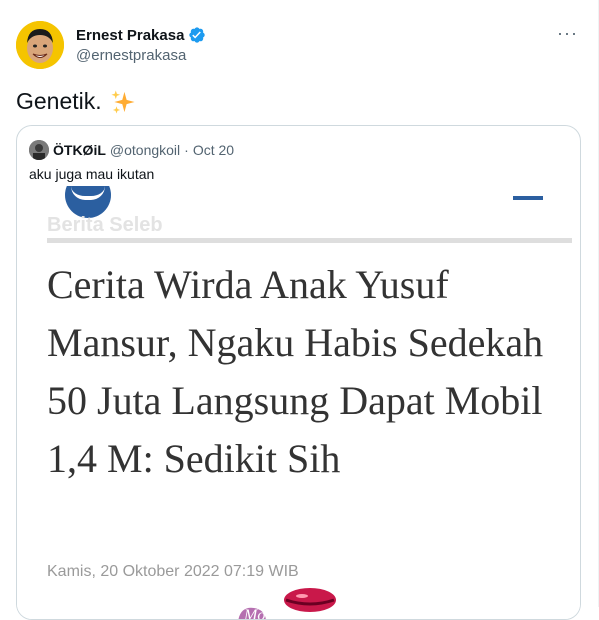 The image size is (599, 620). I want to click on article-dateline: Kamis, 20 Oktober 2022 07:19 WIB, so click(173, 571).